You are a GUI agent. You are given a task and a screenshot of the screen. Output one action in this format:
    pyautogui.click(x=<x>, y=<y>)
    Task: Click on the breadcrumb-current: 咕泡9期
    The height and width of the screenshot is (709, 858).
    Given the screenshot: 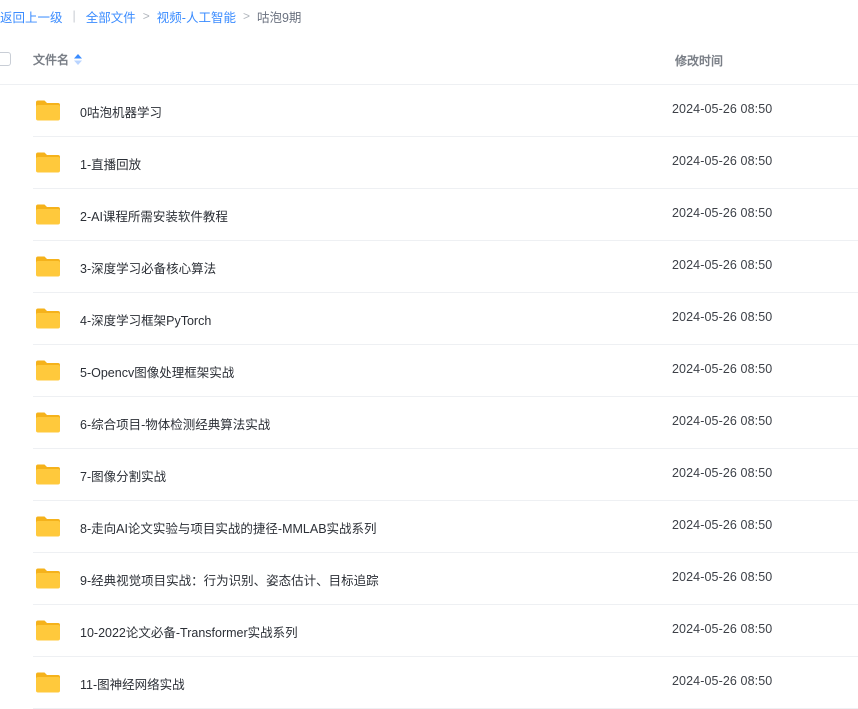 What is the action you would take?
    pyautogui.click(x=279, y=17)
    